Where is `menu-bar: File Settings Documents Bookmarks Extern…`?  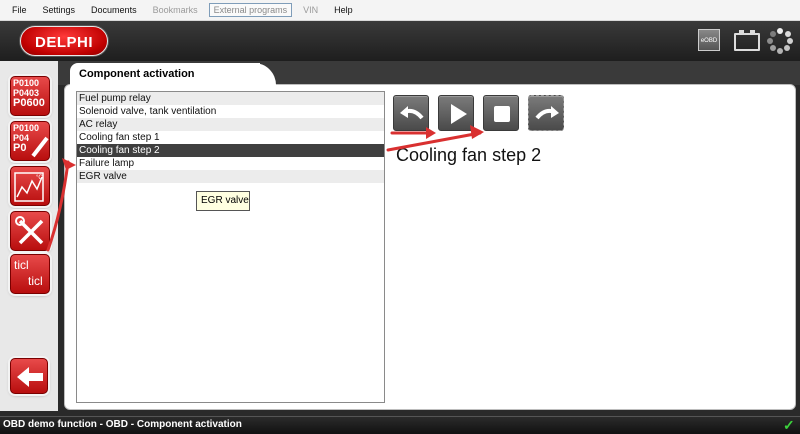 menu-bar: File Settings Documents Bookmarks Extern… is located at coordinates (400, 10).